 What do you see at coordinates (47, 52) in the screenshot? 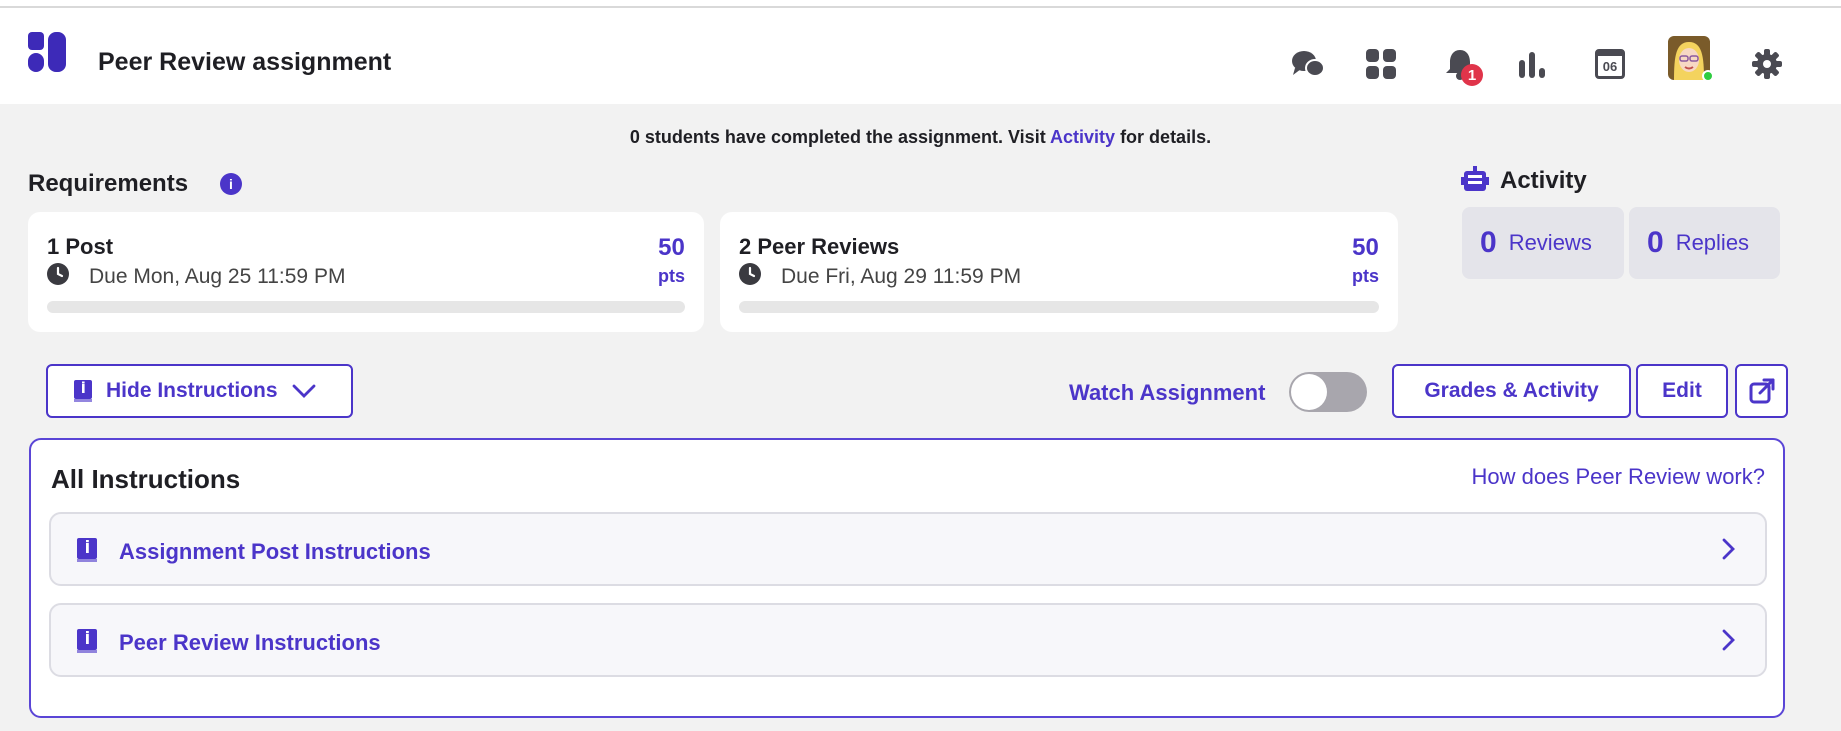
I see `app-logo-icon` at bounding box center [47, 52].